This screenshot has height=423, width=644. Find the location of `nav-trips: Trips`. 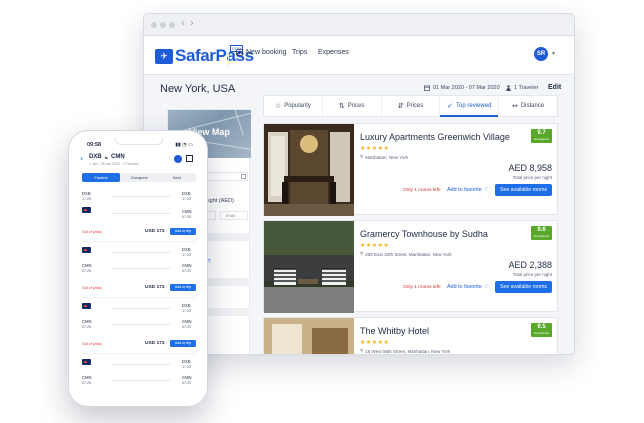

nav-trips: Trips is located at coordinates (299, 52).